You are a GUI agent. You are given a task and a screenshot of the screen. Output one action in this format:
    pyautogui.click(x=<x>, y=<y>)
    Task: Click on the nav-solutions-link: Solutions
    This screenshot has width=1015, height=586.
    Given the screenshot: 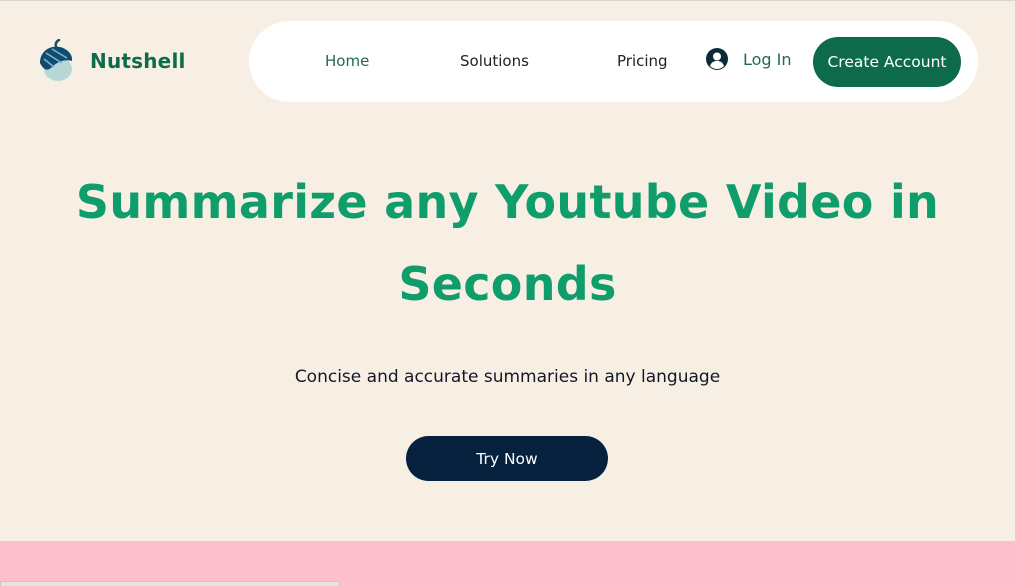 What is the action you would take?
    pyautogui.click(x=494, y=61)
    